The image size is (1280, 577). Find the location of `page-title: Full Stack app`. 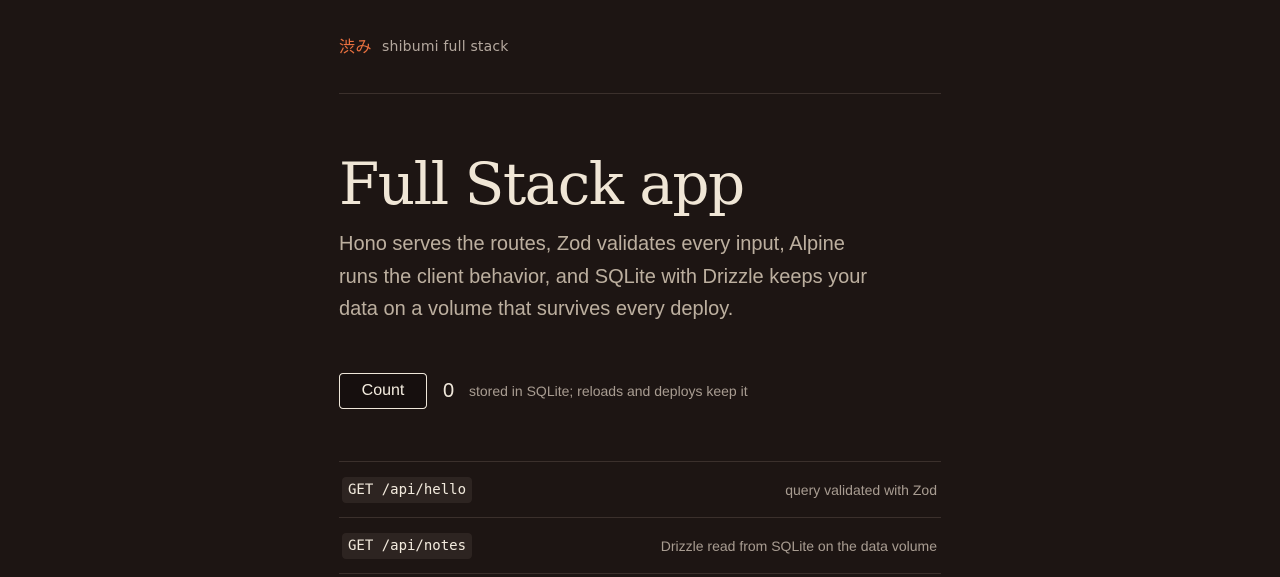

page-title: Full Stack app is located at coordinates (542, 184).